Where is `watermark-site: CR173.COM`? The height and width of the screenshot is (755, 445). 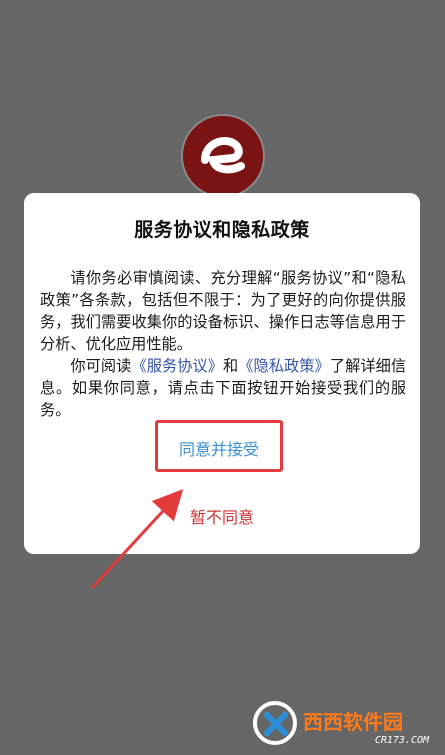
watermark-site: CR173.COM is located at coordinates (401, 740).